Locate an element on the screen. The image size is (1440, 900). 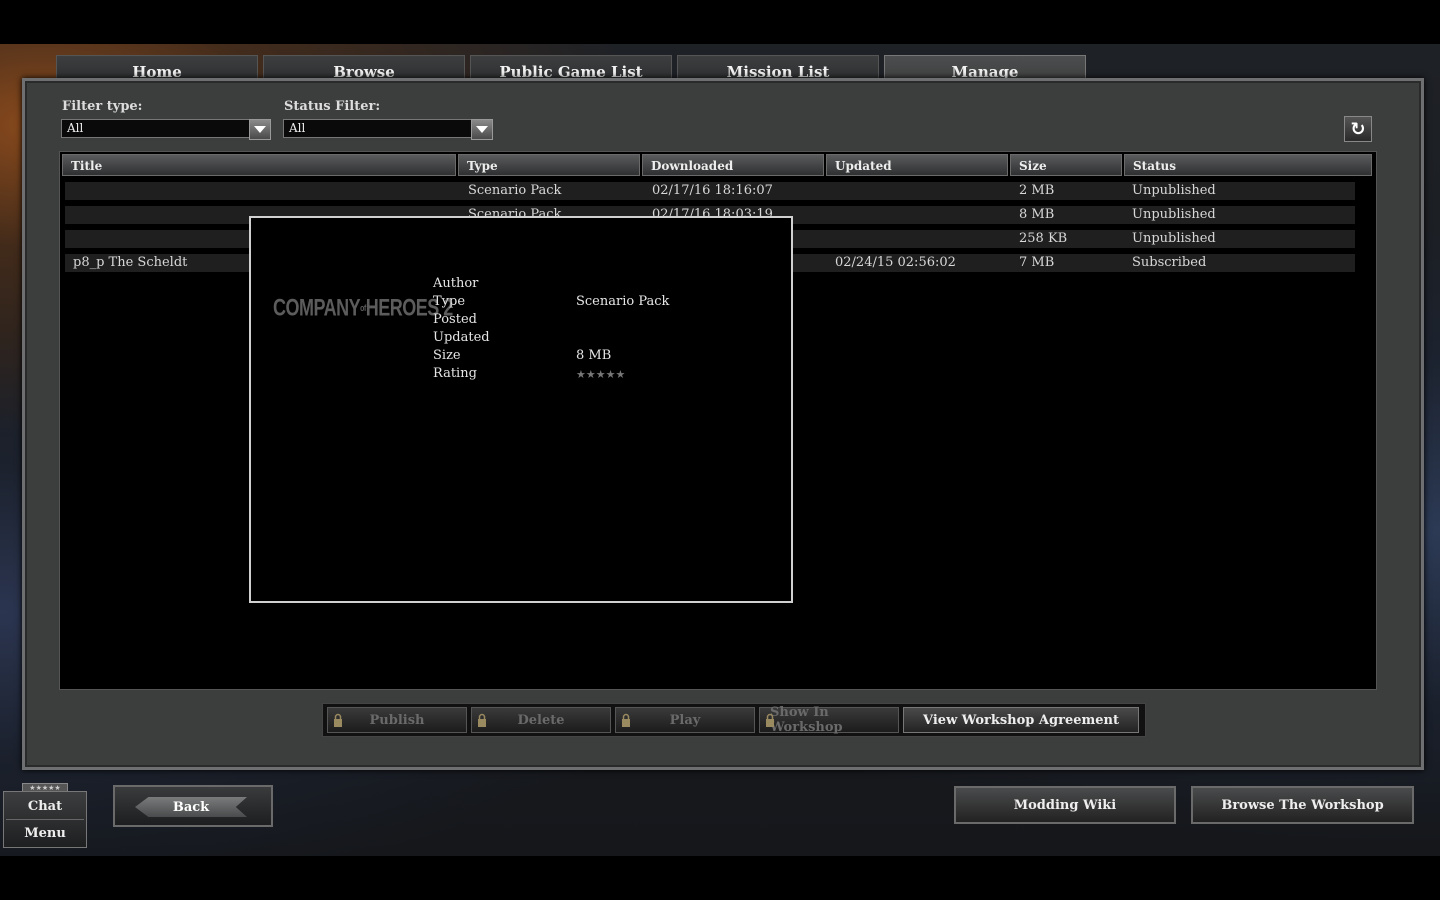
status-filter-label: Status Filter: is located at coordinates (332, 106).